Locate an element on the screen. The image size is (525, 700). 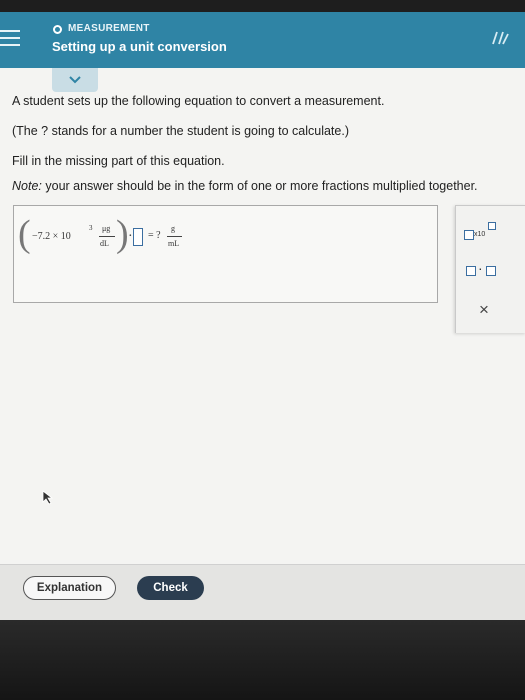
screen-bezel is located at coordinates (262, 660).